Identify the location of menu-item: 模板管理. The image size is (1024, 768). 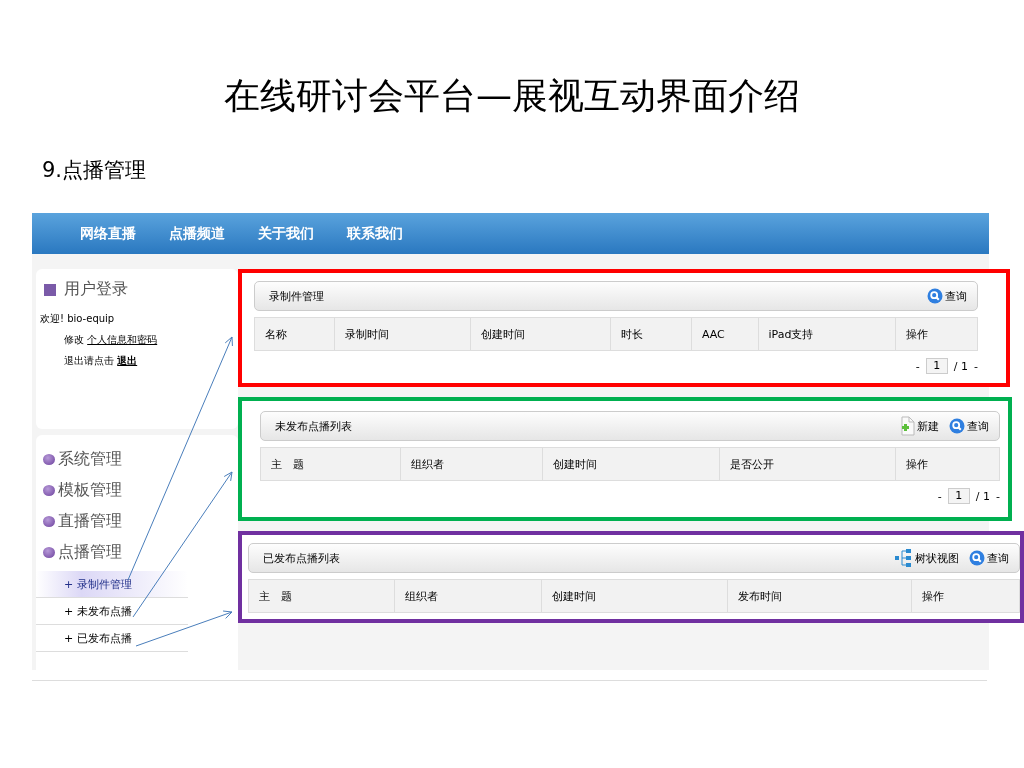
(90, 490).